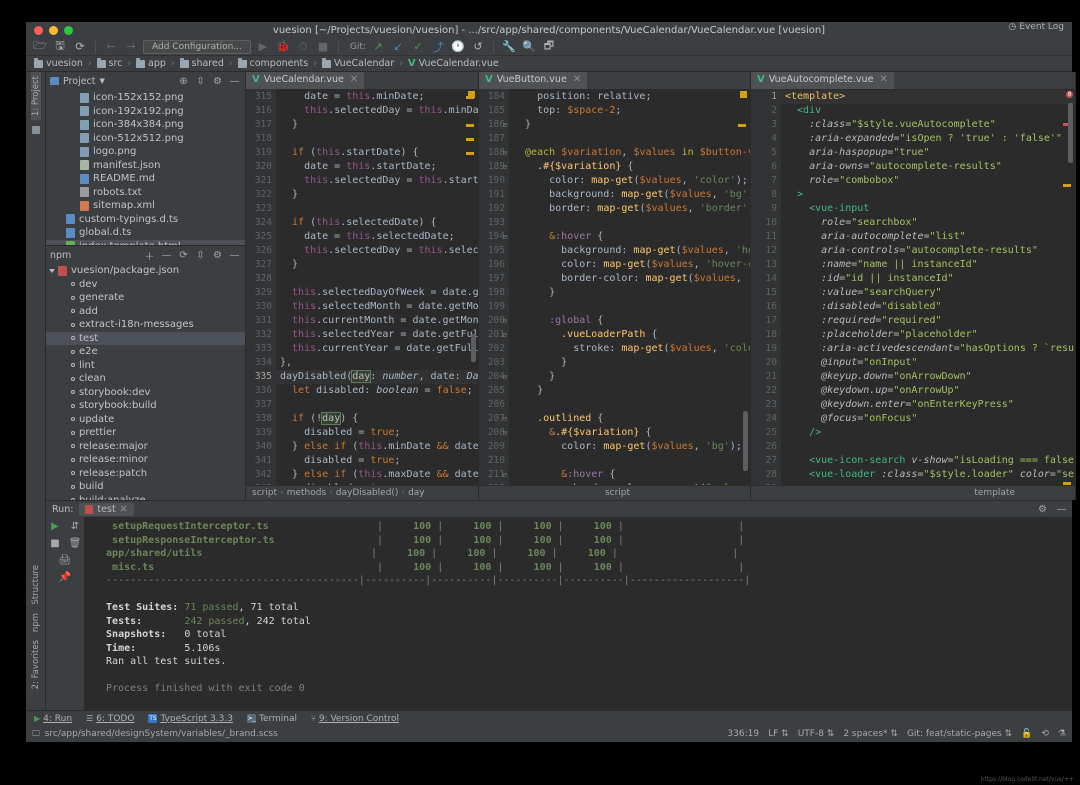 The width and height of the screenshot is (1080, 785). What do you see at coordinates (145, 298) in the screenshot?
I see `npm-script-item: generate` at bounding box center [145, 298].